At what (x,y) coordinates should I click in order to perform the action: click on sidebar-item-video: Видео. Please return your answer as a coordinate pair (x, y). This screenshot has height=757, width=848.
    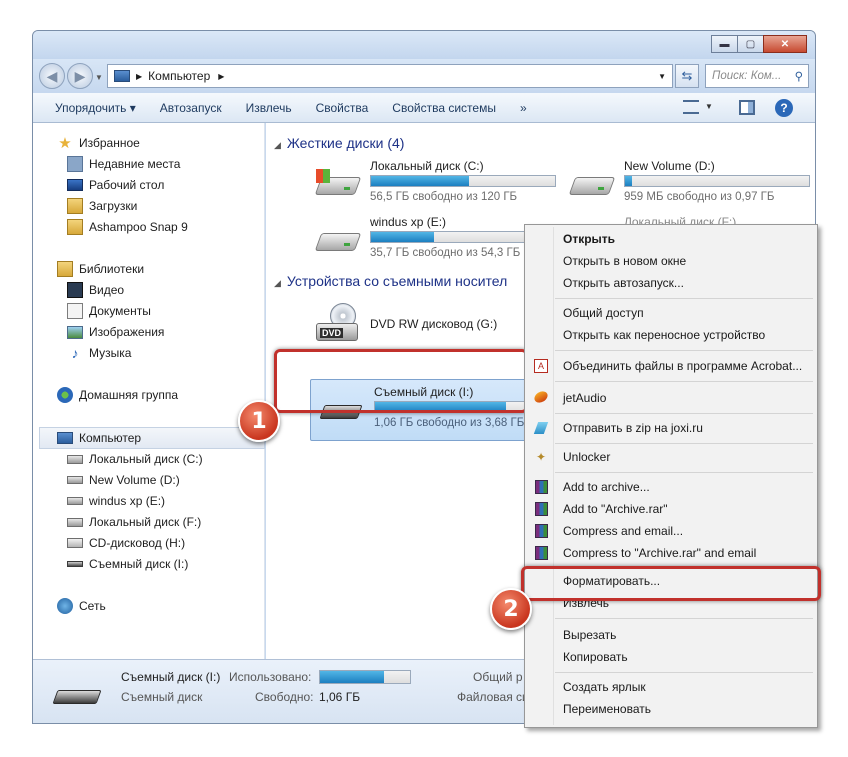
    Looking at the image, I should click on (95, 290).